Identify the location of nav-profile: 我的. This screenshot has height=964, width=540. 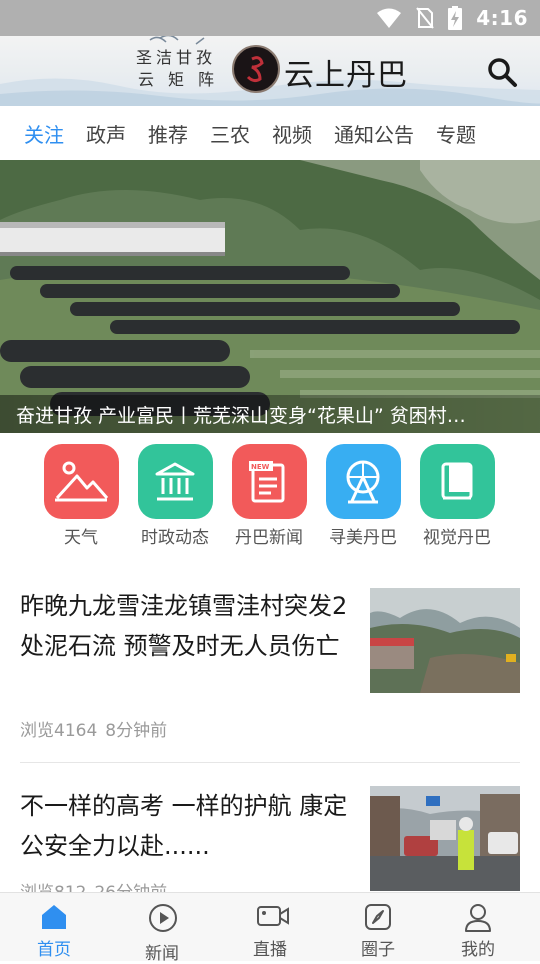
(478, 927).